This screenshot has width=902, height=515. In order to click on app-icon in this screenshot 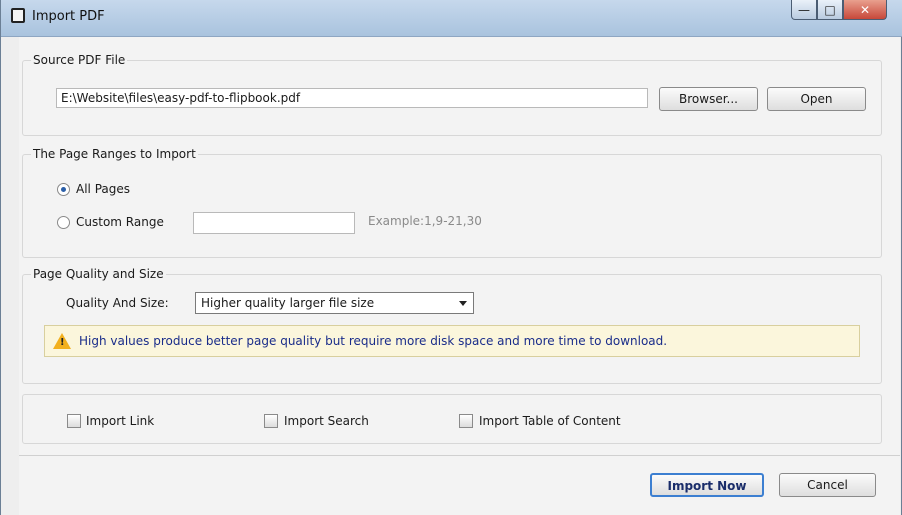, I will do `click(18, 15)`.